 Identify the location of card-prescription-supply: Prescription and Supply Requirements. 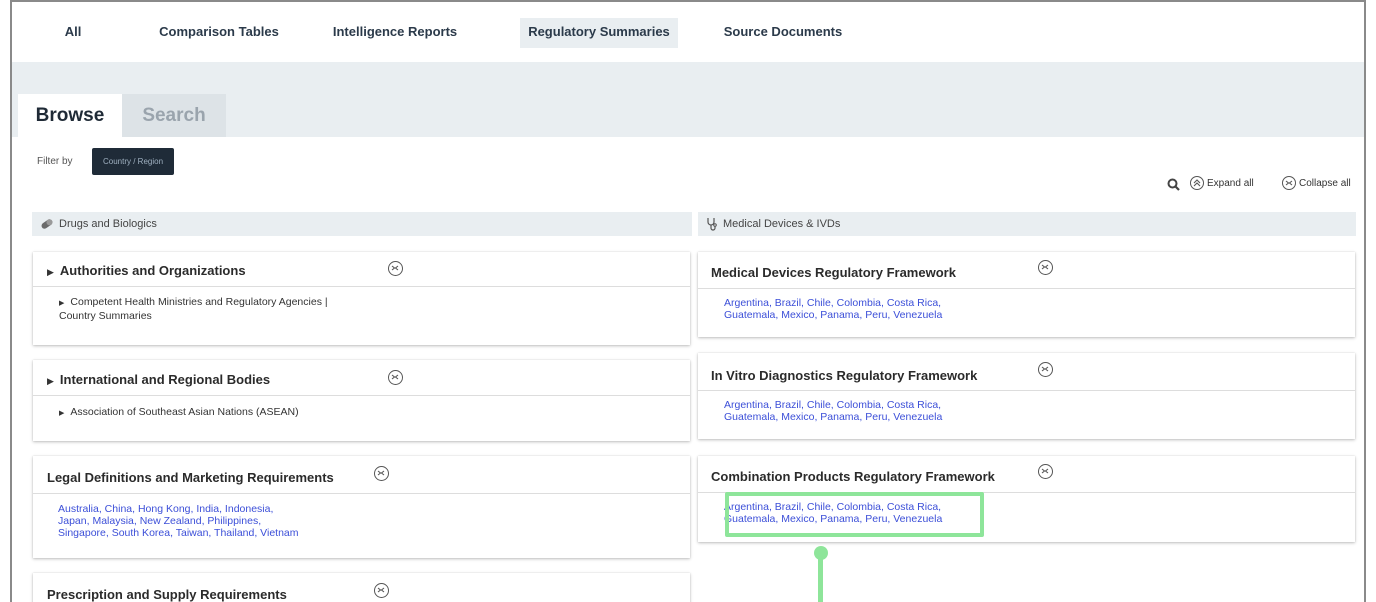
(361, 587).